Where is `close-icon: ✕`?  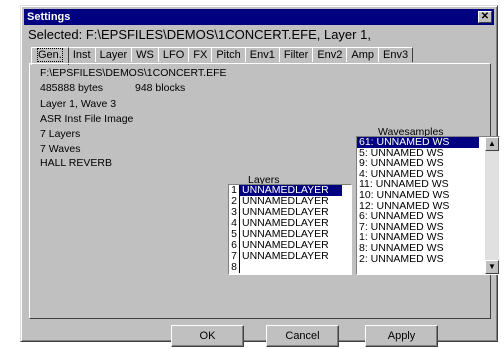 close-icon: ✕ is located at coordinates (485, 17).